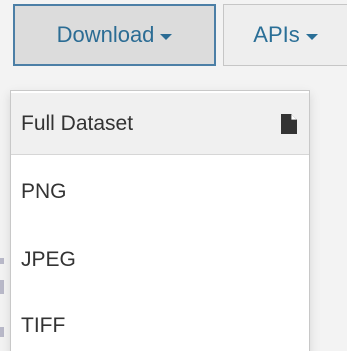 The width and height of the screenshot is (347, 351). Describe the element at coordinates (276, 34) in the screenshot. I see `apis-button-label: APIs` at that location.